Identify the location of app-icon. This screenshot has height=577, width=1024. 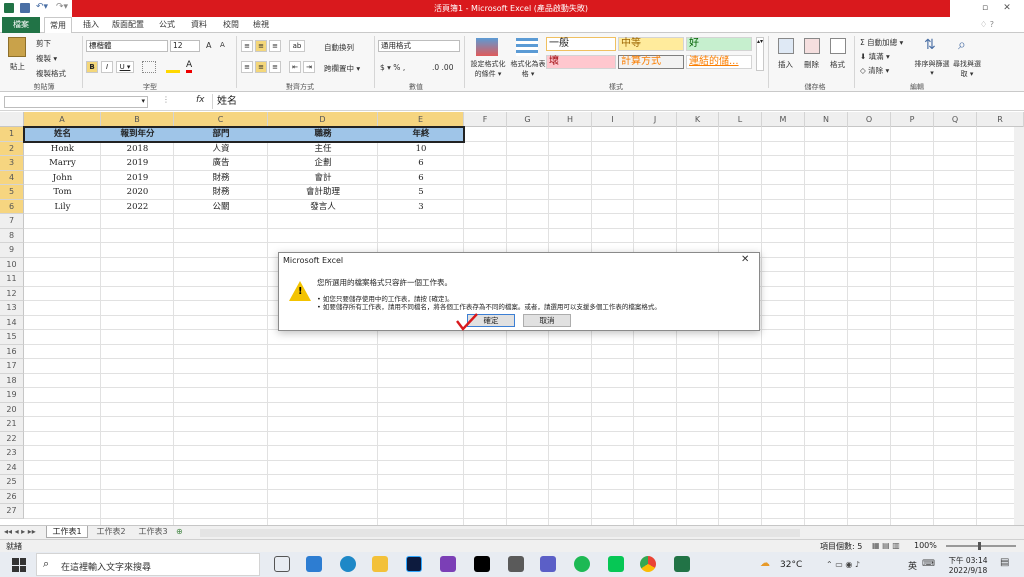
(516, 564).